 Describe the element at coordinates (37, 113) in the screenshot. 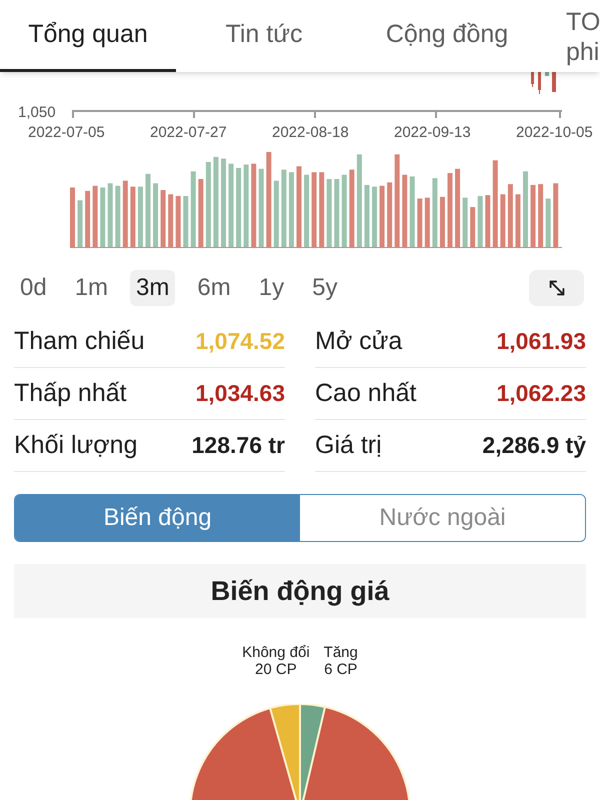

I see `axis-label: 1,050` at that location.